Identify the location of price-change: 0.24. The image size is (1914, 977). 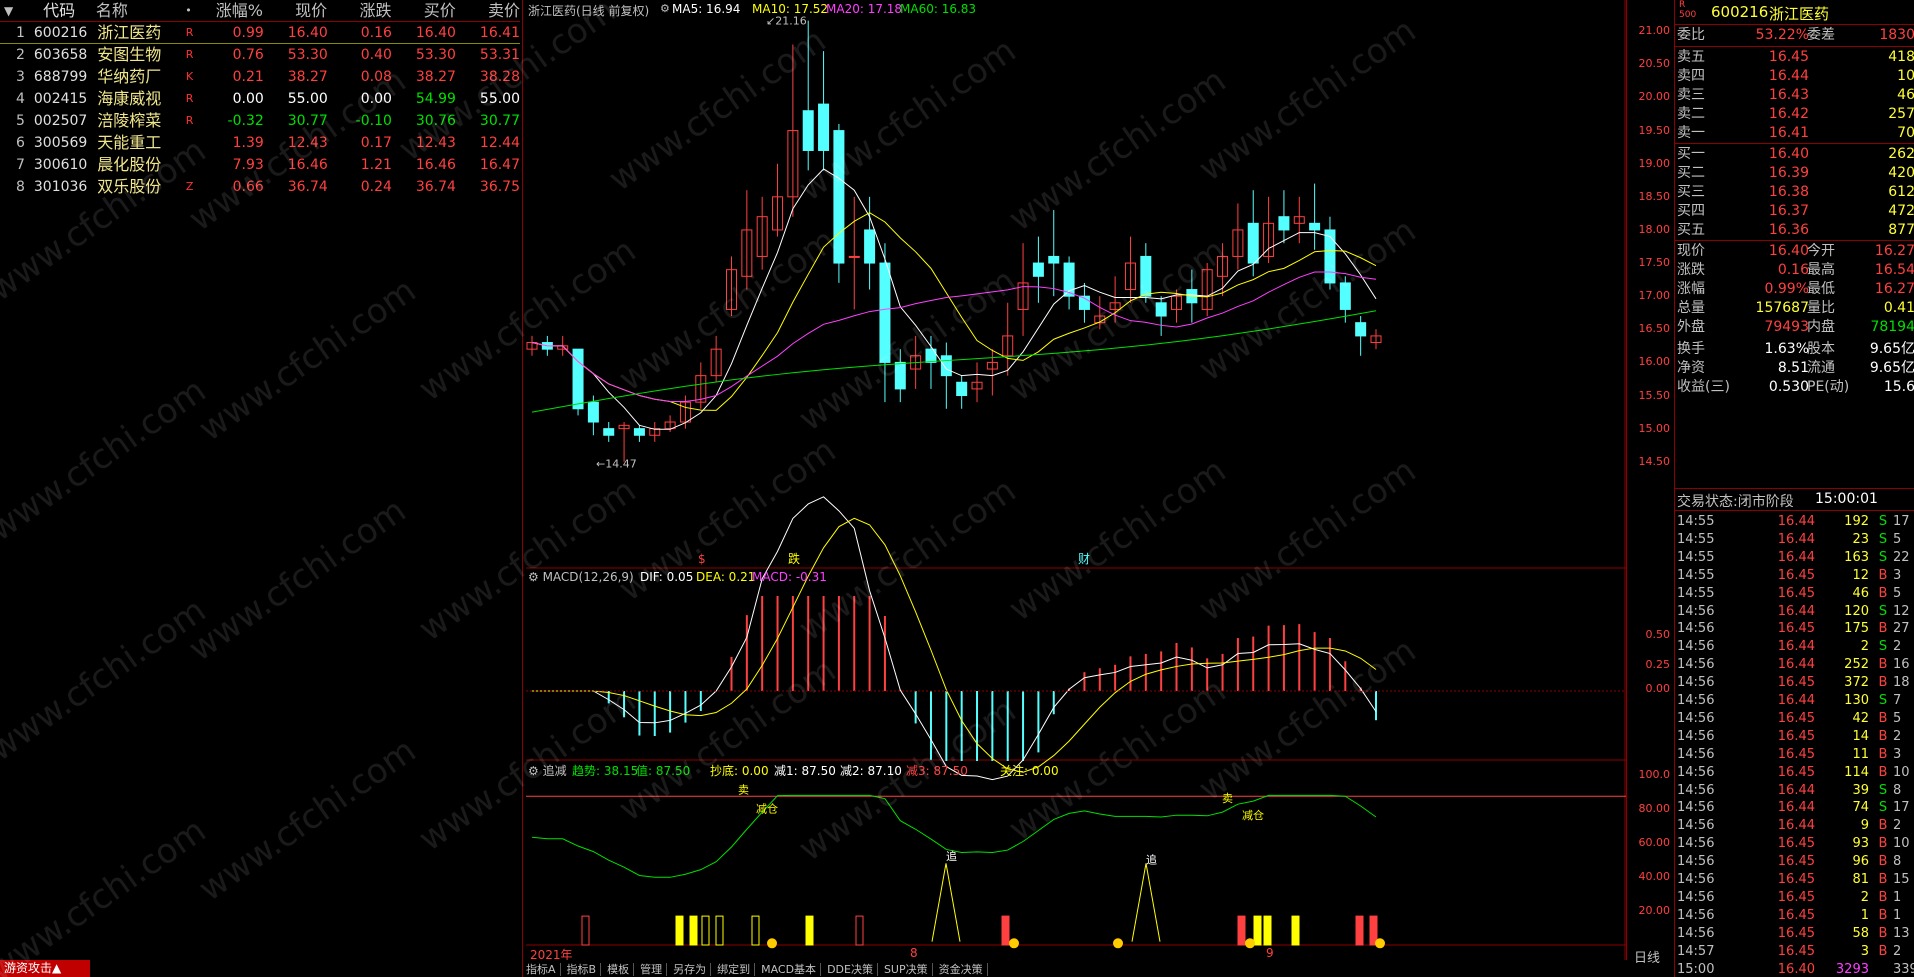
(376, 187).